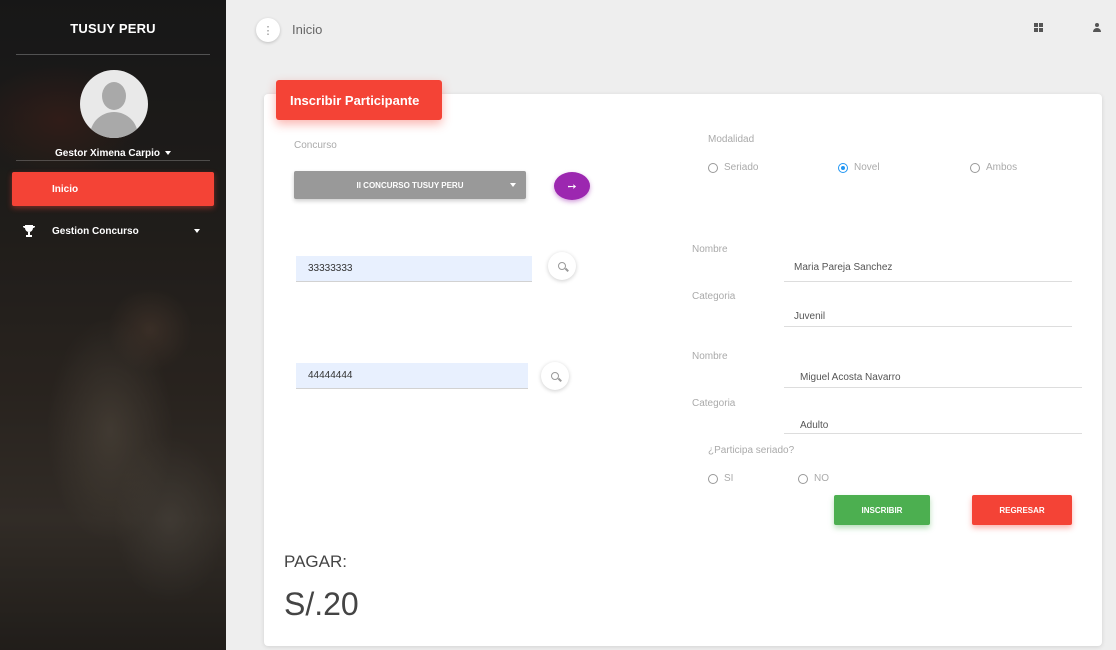  What do you see at coordinates (107, 153) in the screenshot?
I see `user-name: Gestor Ximena Carpio` at bounding box center [107, 153].